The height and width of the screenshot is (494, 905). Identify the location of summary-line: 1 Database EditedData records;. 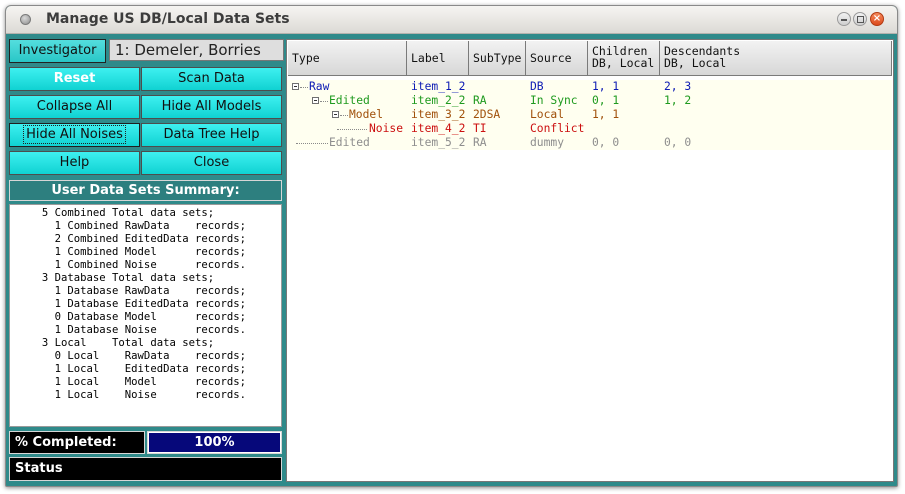
(128, 304).